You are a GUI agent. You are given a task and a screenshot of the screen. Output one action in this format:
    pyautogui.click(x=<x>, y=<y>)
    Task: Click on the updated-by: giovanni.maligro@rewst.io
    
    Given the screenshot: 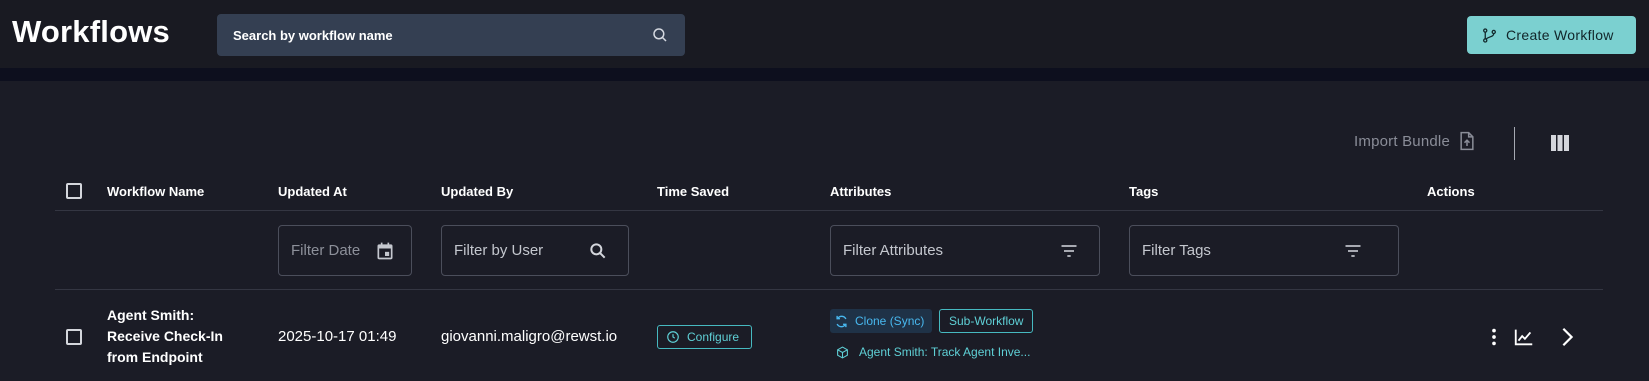 What is the action you would take?
    pyautogui.click(x=529, y=336)
    